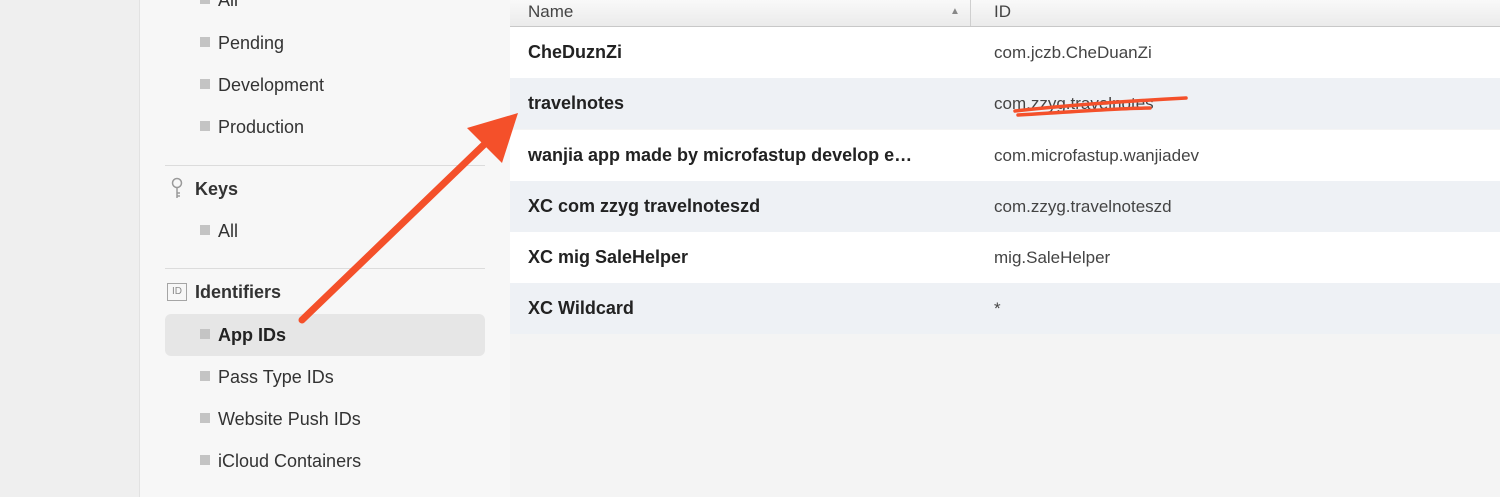  I want to click on section-title: Identifiers, so click(238, 291).